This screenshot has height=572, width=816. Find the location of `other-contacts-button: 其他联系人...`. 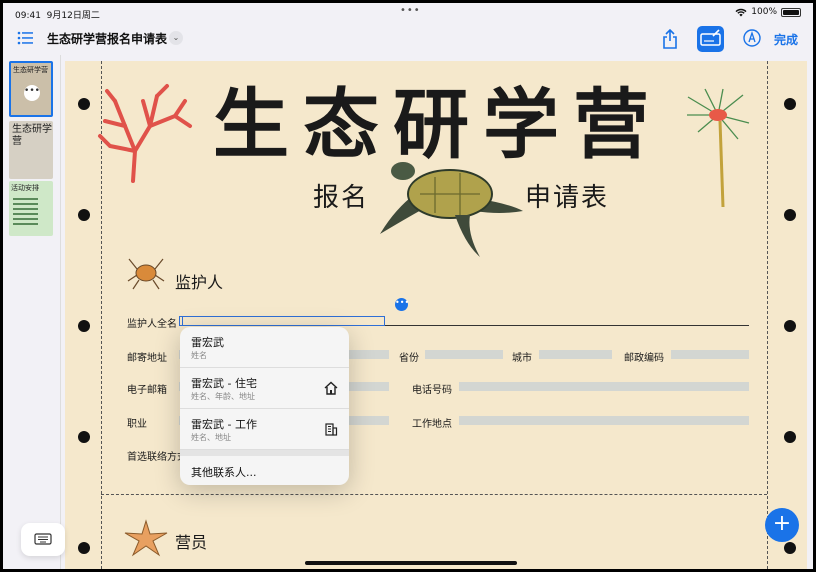

other-contacts-button: 其他联系人... is located at coordinates (224, 472).